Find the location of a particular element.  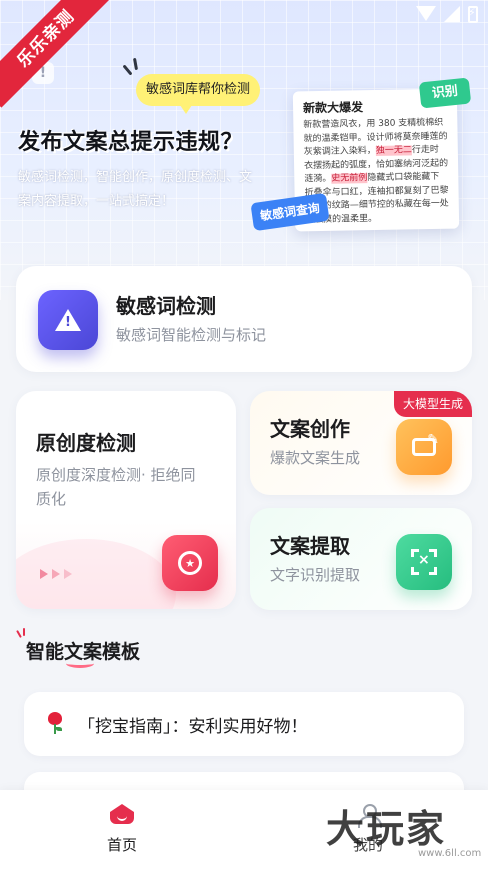

feature-title: 文案提取 is located at coordinates (310, 546).